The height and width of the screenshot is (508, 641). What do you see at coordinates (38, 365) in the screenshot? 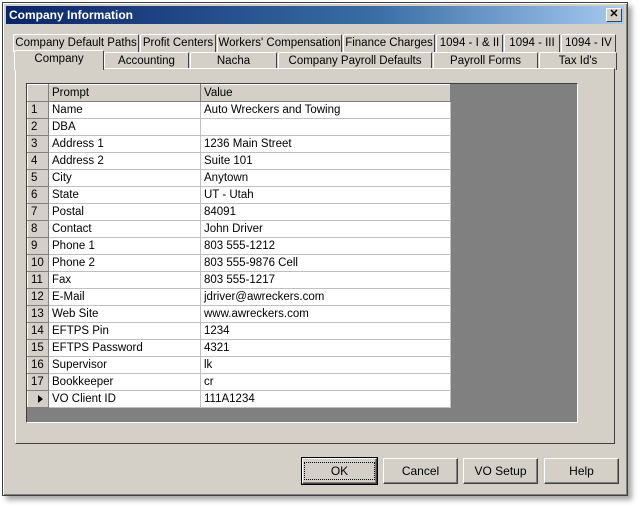
I see `row-number: 16` at bounding box center [38, 365].